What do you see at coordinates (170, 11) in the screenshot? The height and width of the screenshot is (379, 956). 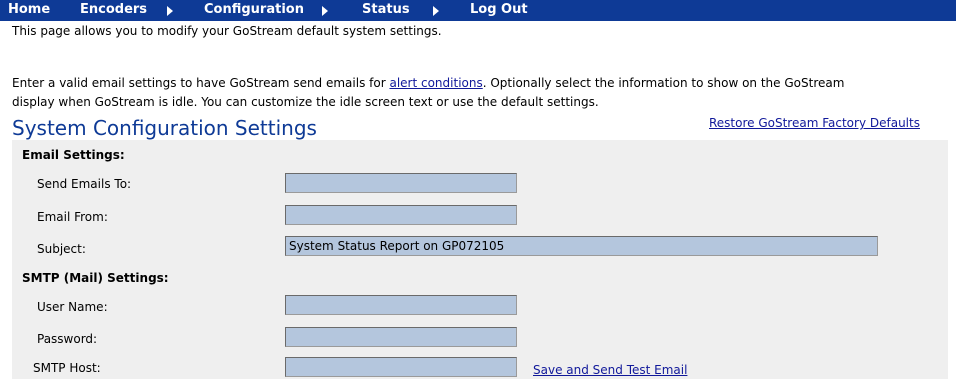 I see `encoders-arrow-icon` at bounding box center [170, 11].